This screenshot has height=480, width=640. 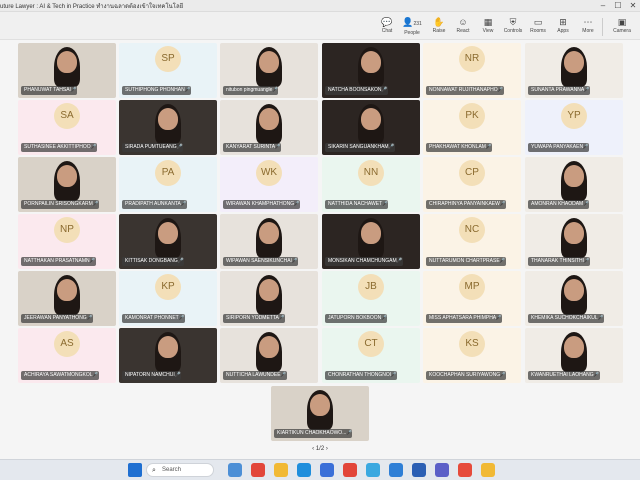 I want to click on participant-tile: KITTISAK DONGBANG 🎤, so click(x=168, y=241).